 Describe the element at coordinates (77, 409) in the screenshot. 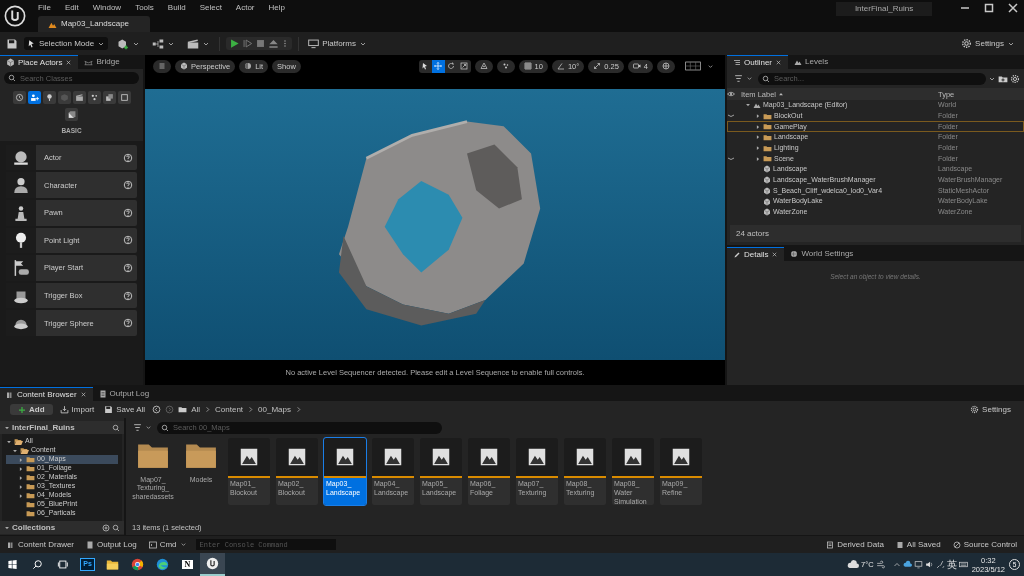

I see `import-button: Import` at that location.